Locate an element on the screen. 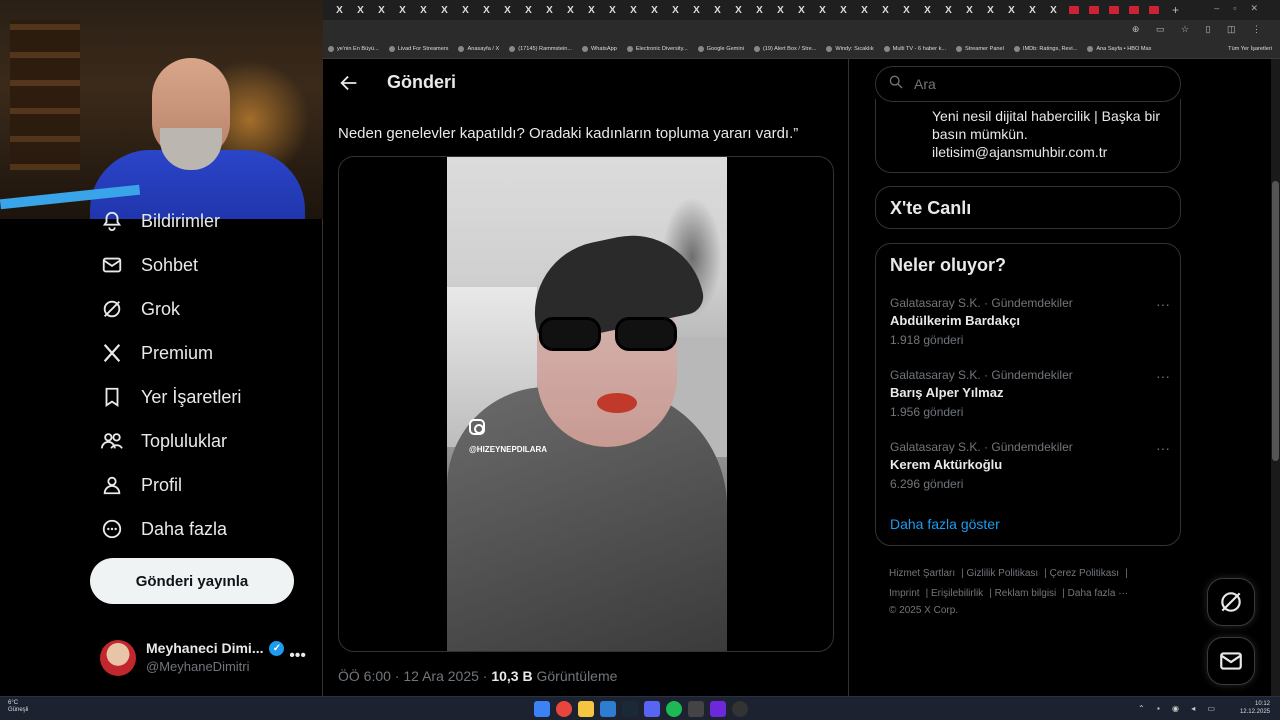 This screenshot has width=1280, height=720. grok-fab is located at coordinates (1231, 602).